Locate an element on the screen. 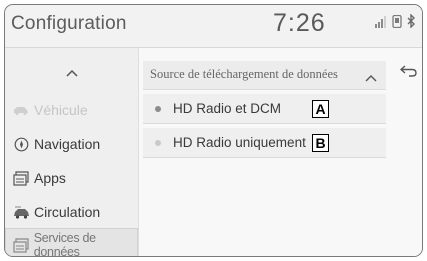 The height and width of the screenshot is (261, 427). section-header-label: Source de téléchargement de données is located at coordinates (244, 74).